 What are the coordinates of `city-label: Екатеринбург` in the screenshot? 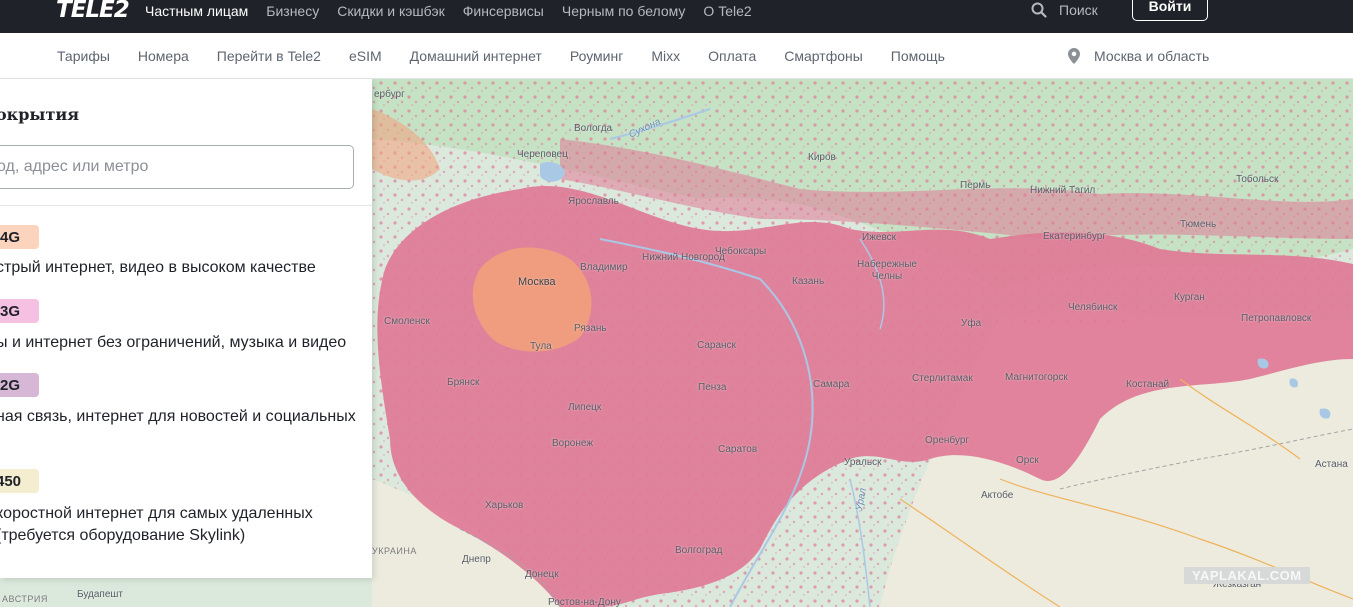 It's located at (1074, 236).